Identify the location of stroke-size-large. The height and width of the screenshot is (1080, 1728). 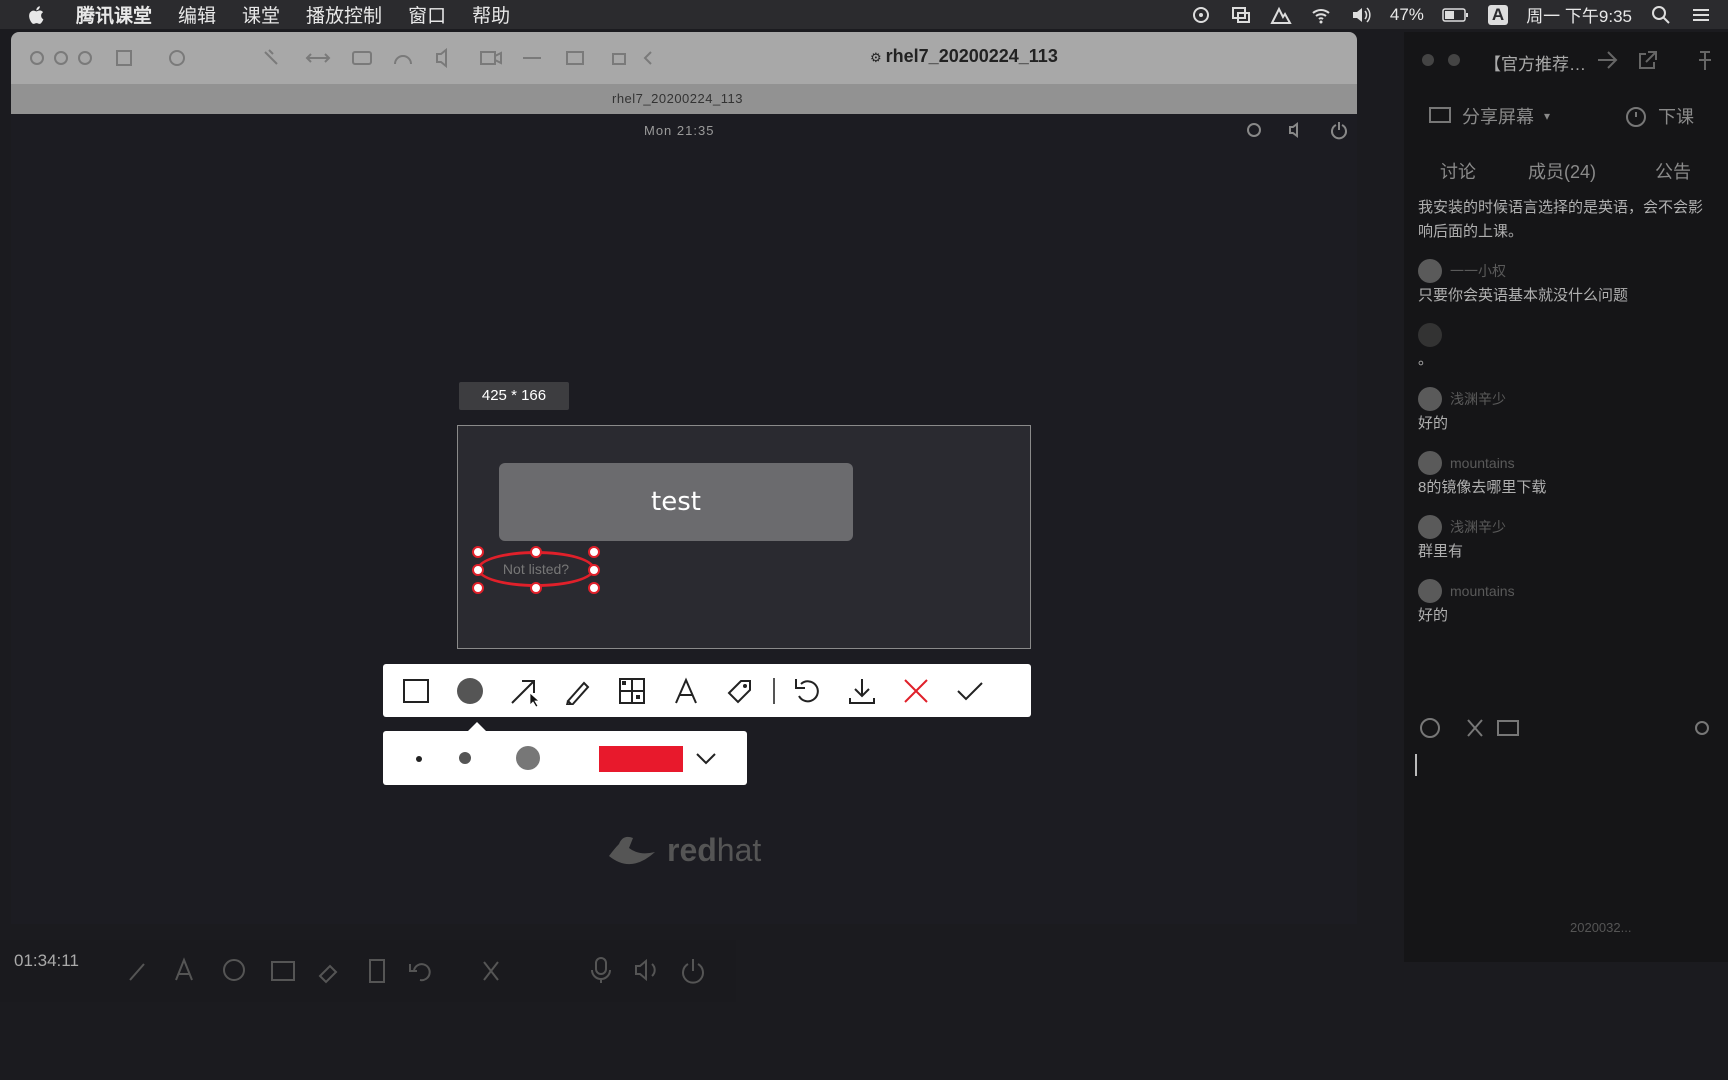
(528, 758).